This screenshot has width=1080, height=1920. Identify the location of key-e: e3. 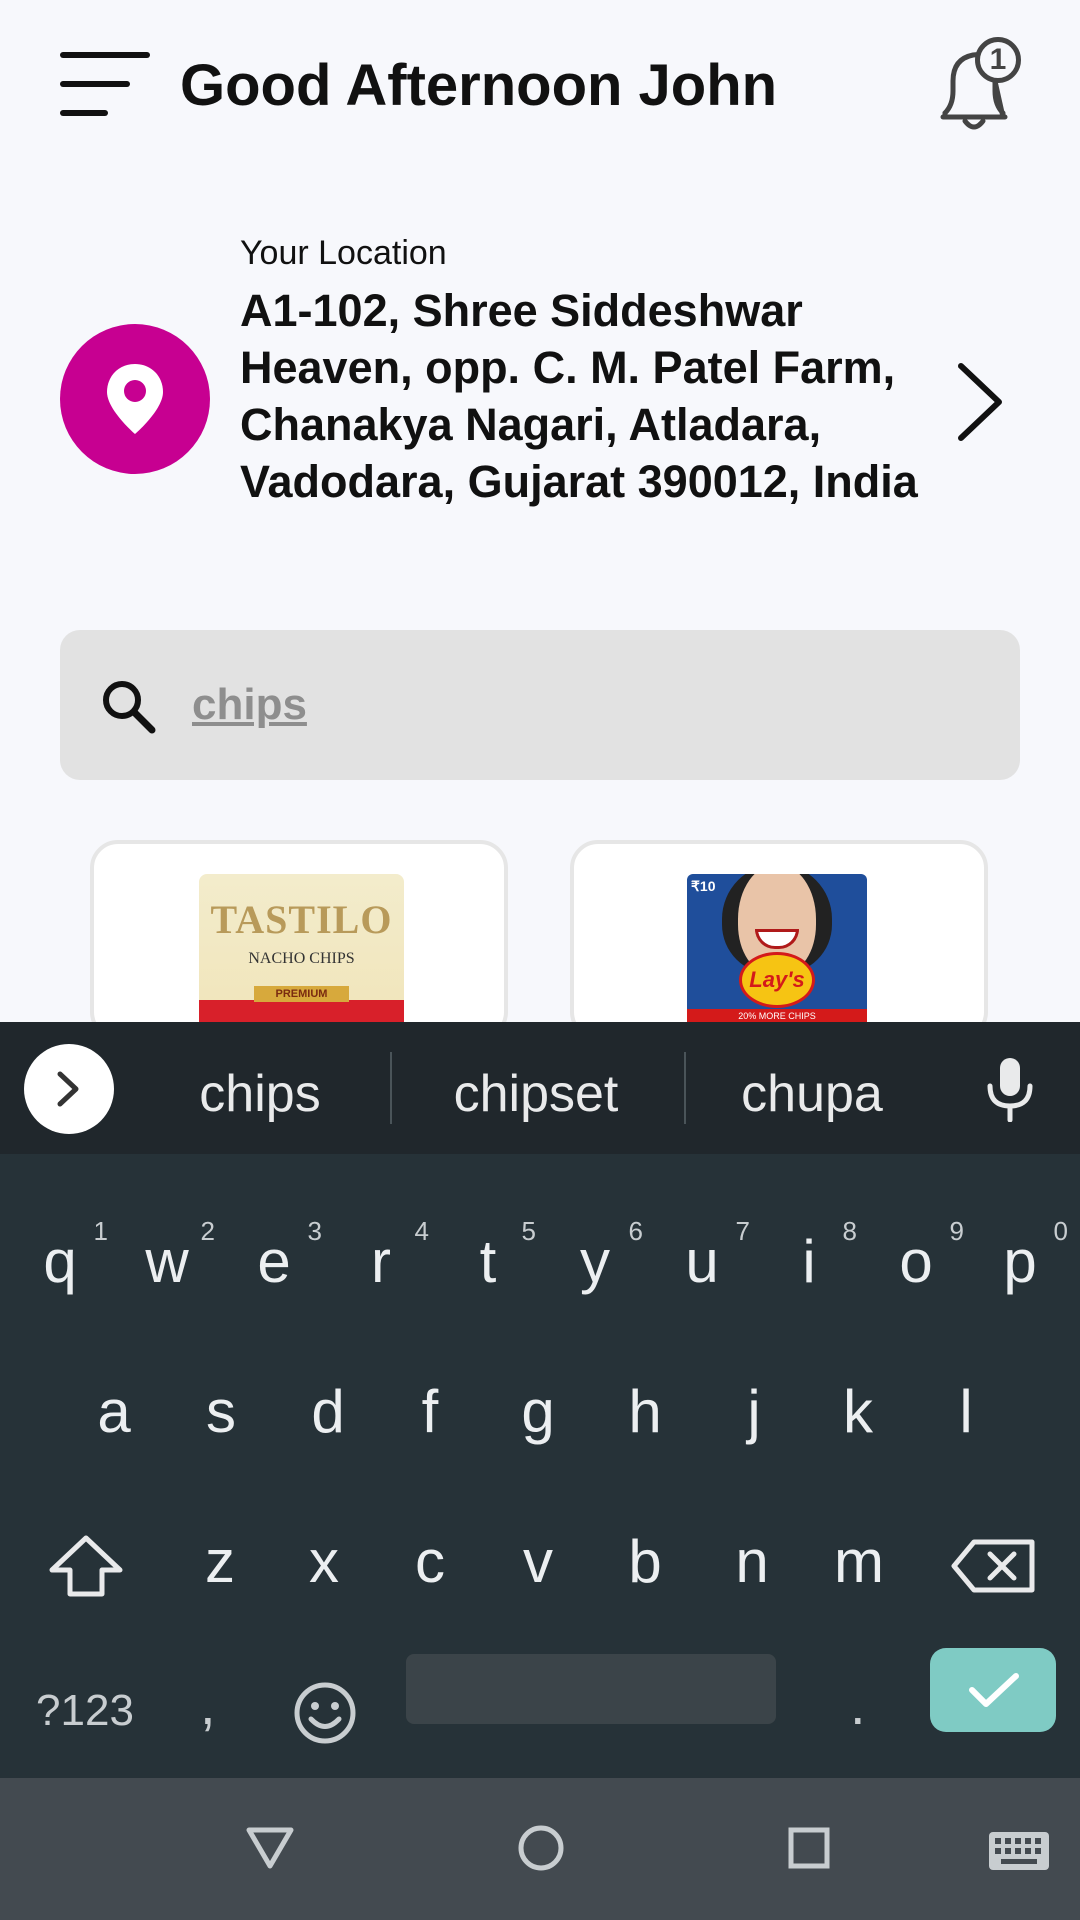
(274, 1262).